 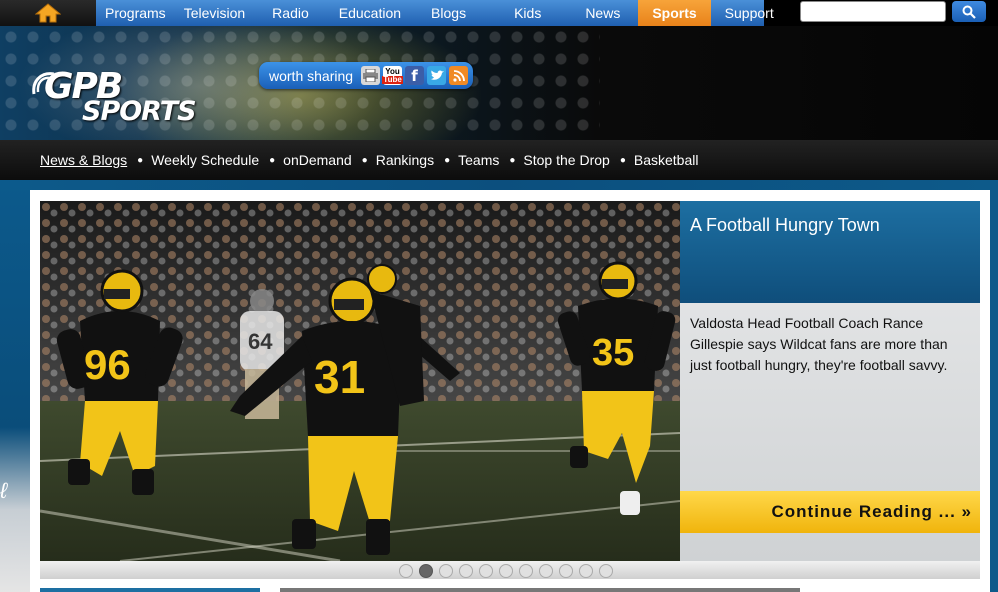 I want to click on jersey-number-96: 96, so click(x=107, y=364).